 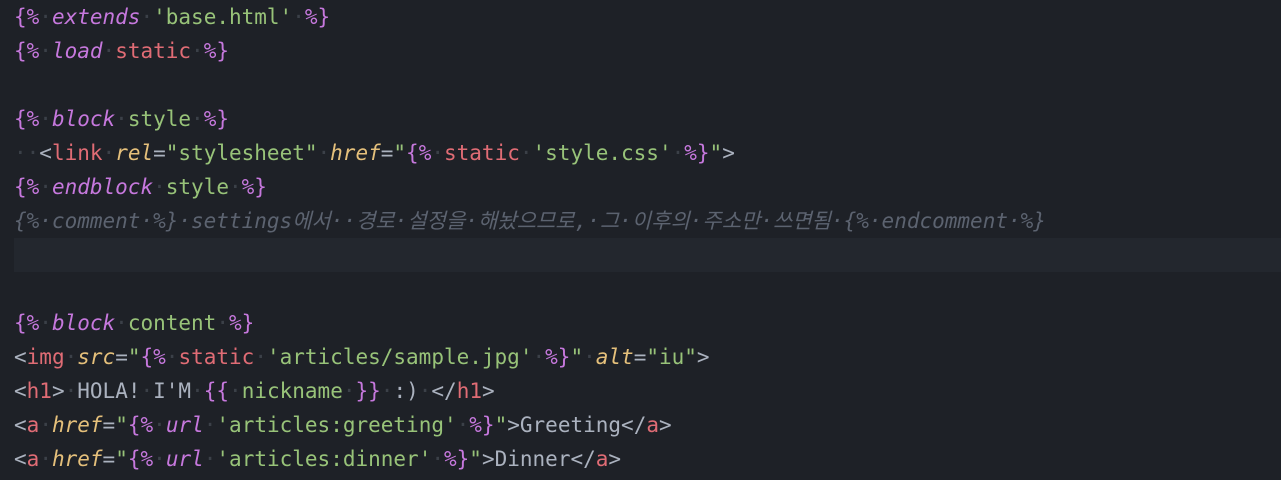 I want to click on code-token: alt, so click(x=614, y=357).